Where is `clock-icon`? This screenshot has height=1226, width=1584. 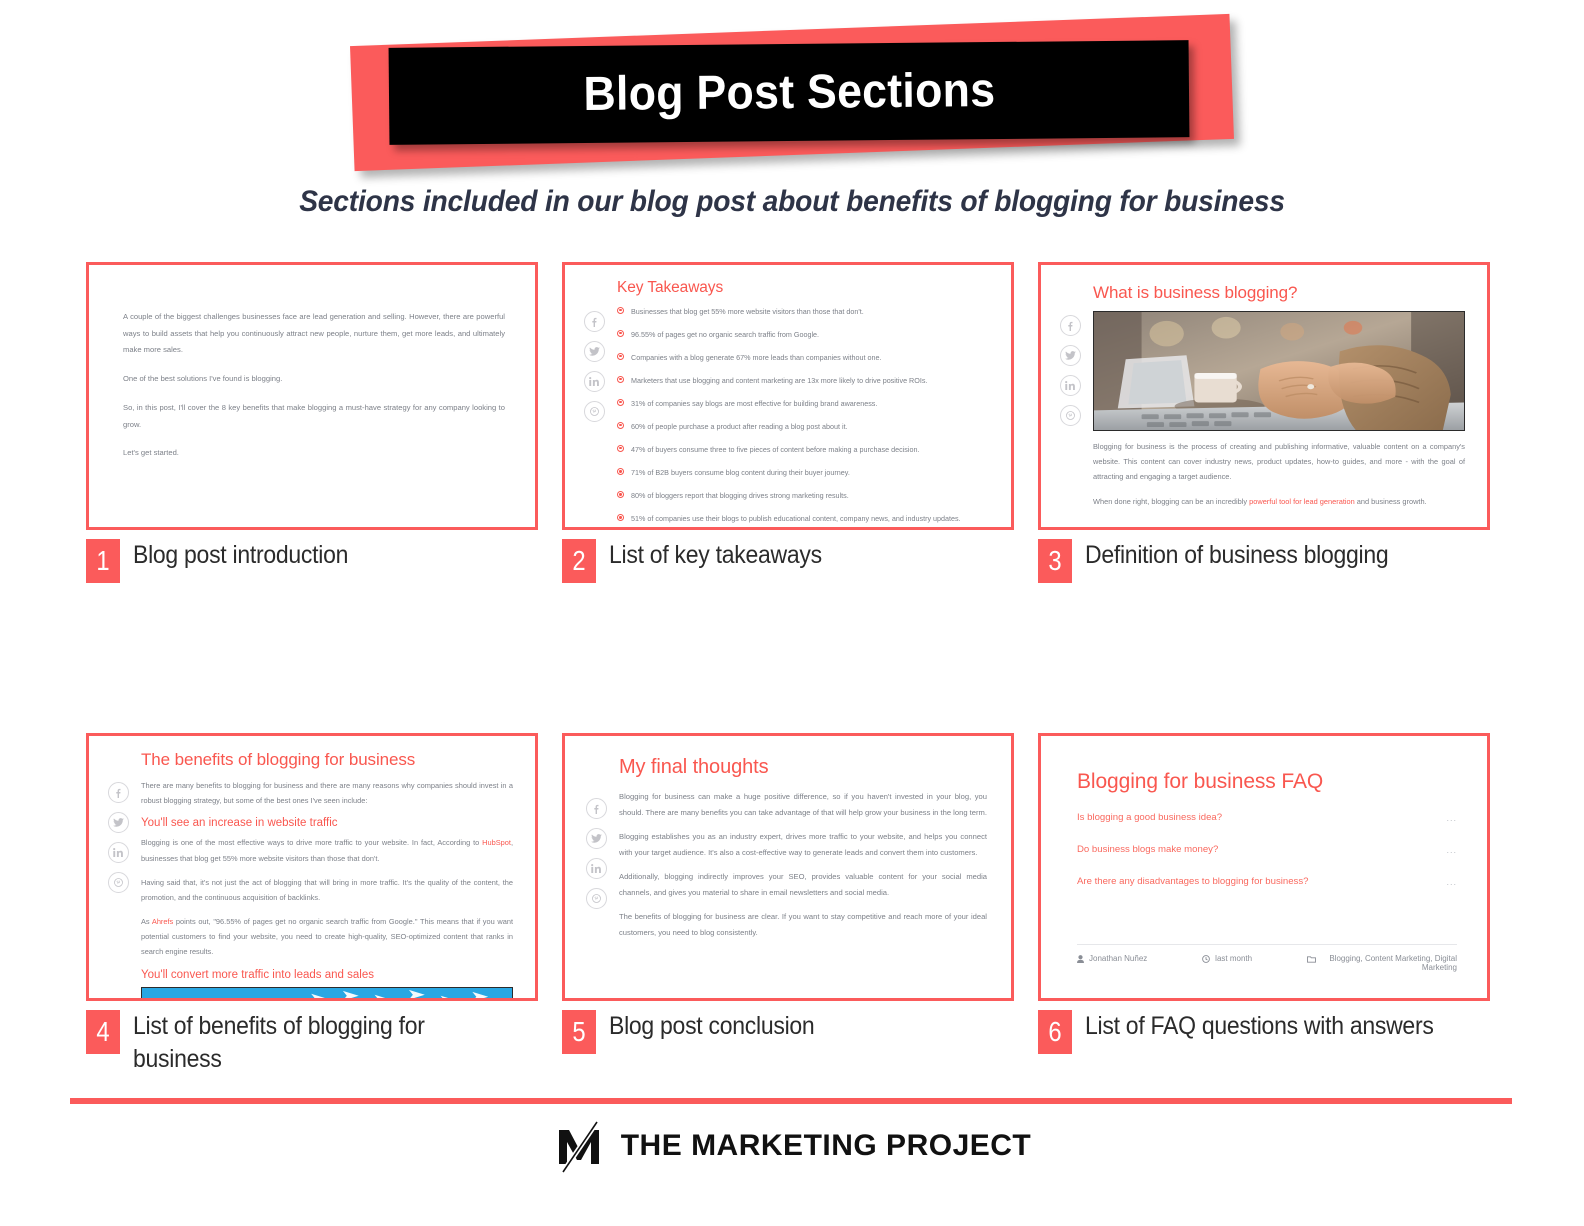
clock-icon is located at coordinates (1206, 960).